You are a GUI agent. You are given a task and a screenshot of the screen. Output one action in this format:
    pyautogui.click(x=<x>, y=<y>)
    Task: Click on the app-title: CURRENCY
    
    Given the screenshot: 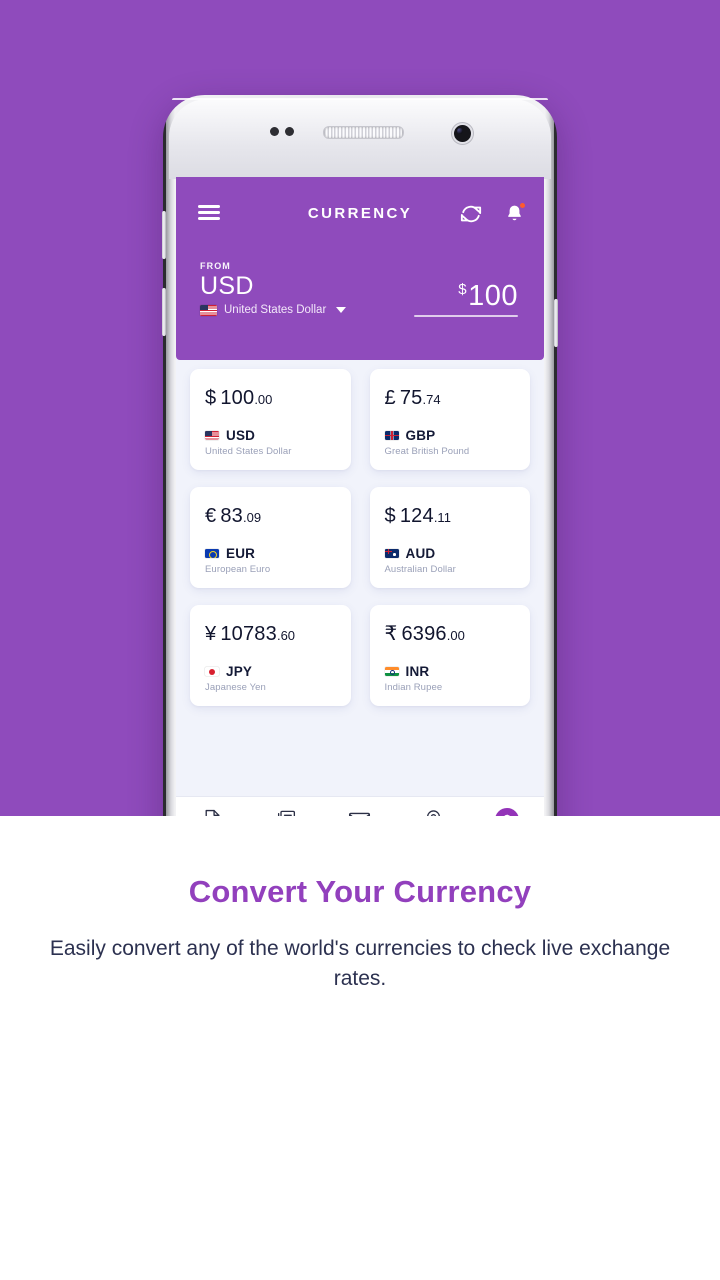 What is the action you would take?
    pyautogui.click(x=360, y=213)
    